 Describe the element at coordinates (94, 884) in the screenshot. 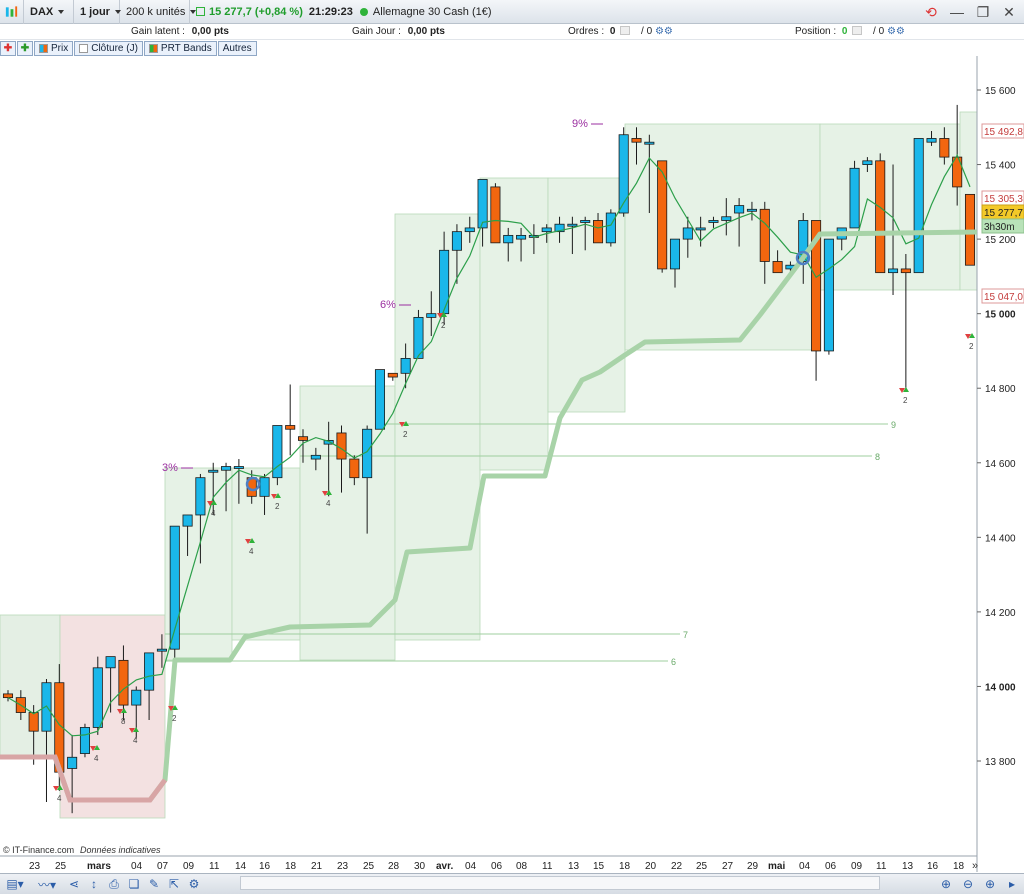

I see `arrows-icon: ↕` at that location.